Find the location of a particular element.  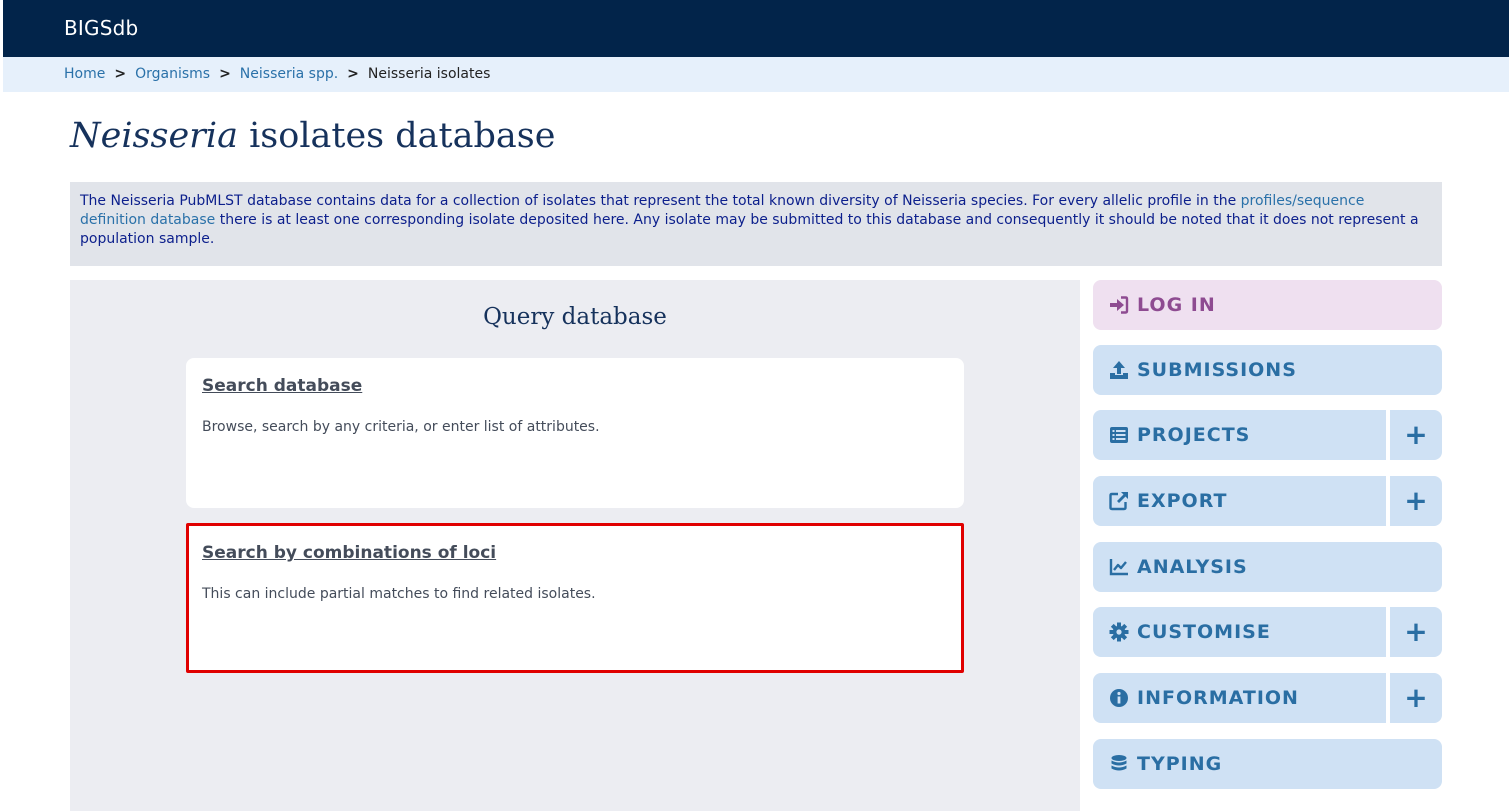

projects-expand-button: + is located at coordinates (1416, 435).